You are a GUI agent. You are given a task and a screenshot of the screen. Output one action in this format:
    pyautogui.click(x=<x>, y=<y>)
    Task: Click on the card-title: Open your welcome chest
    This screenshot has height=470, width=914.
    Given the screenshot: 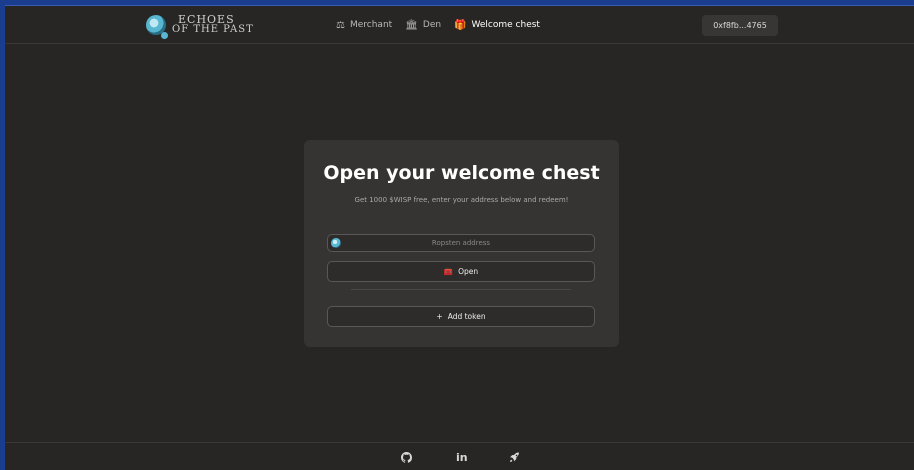 What is the action you would take?
    pyautogui.click(x=461, y=173)
    